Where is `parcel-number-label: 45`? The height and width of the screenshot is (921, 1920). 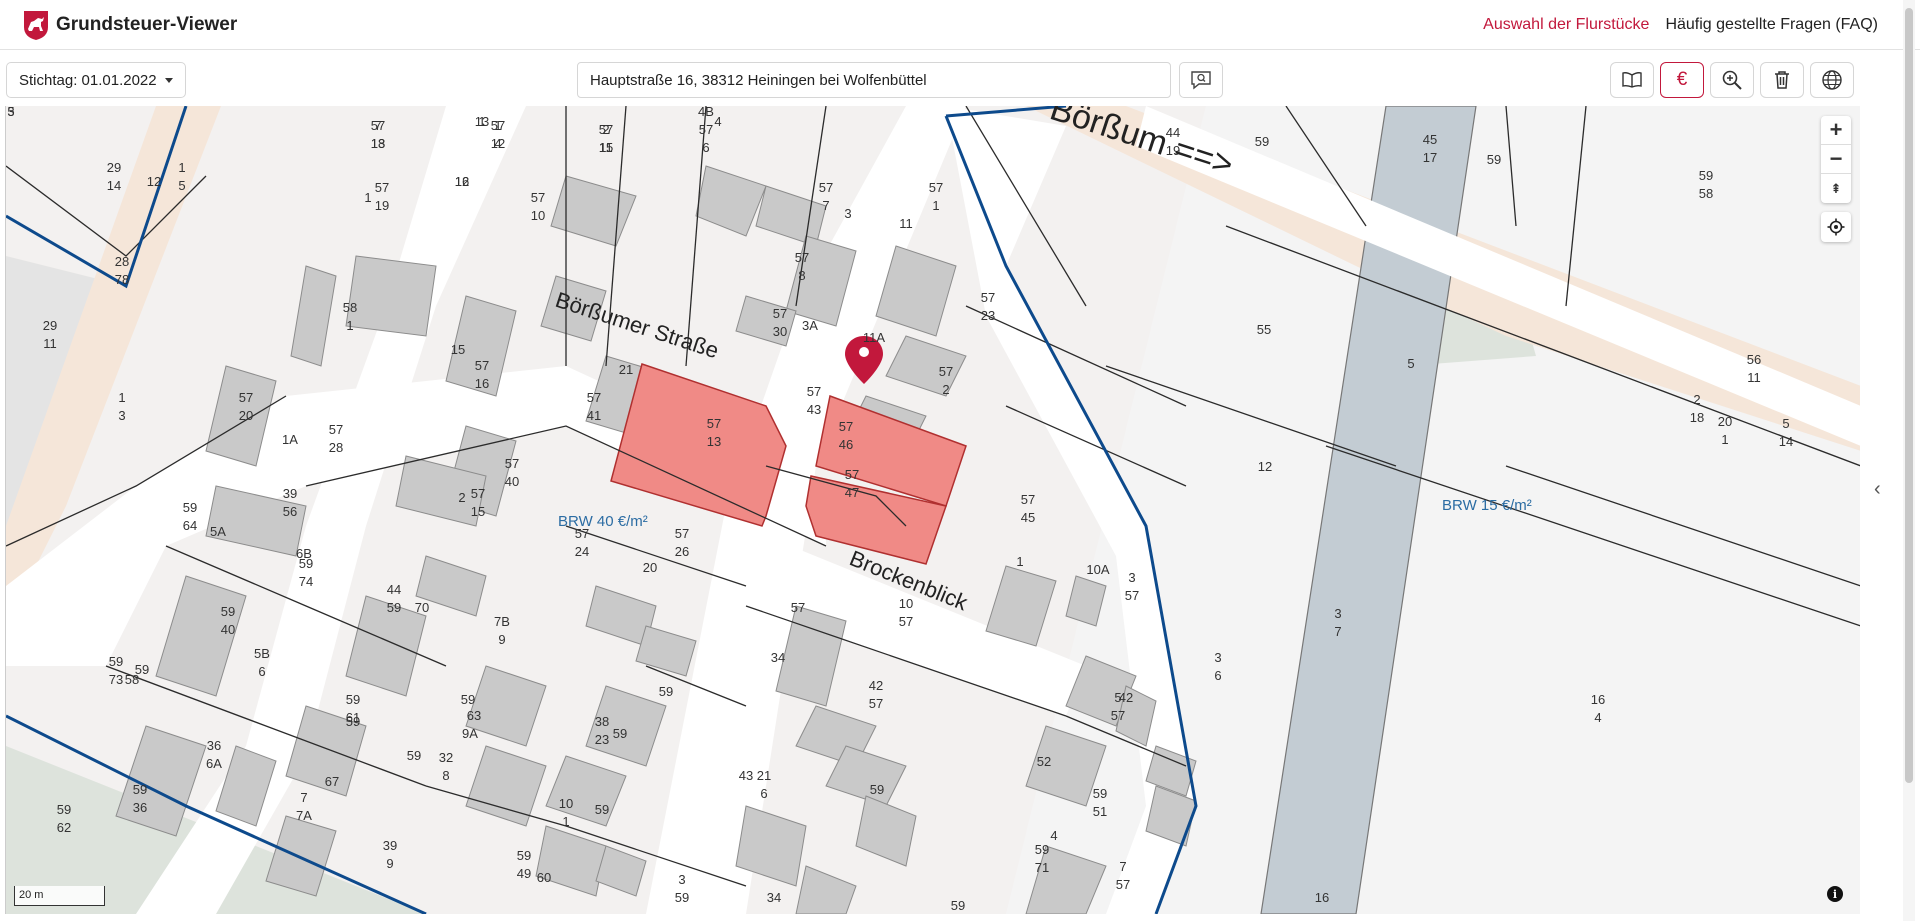
parcel-number-label: 45 is located at coordinates (1028, 517).